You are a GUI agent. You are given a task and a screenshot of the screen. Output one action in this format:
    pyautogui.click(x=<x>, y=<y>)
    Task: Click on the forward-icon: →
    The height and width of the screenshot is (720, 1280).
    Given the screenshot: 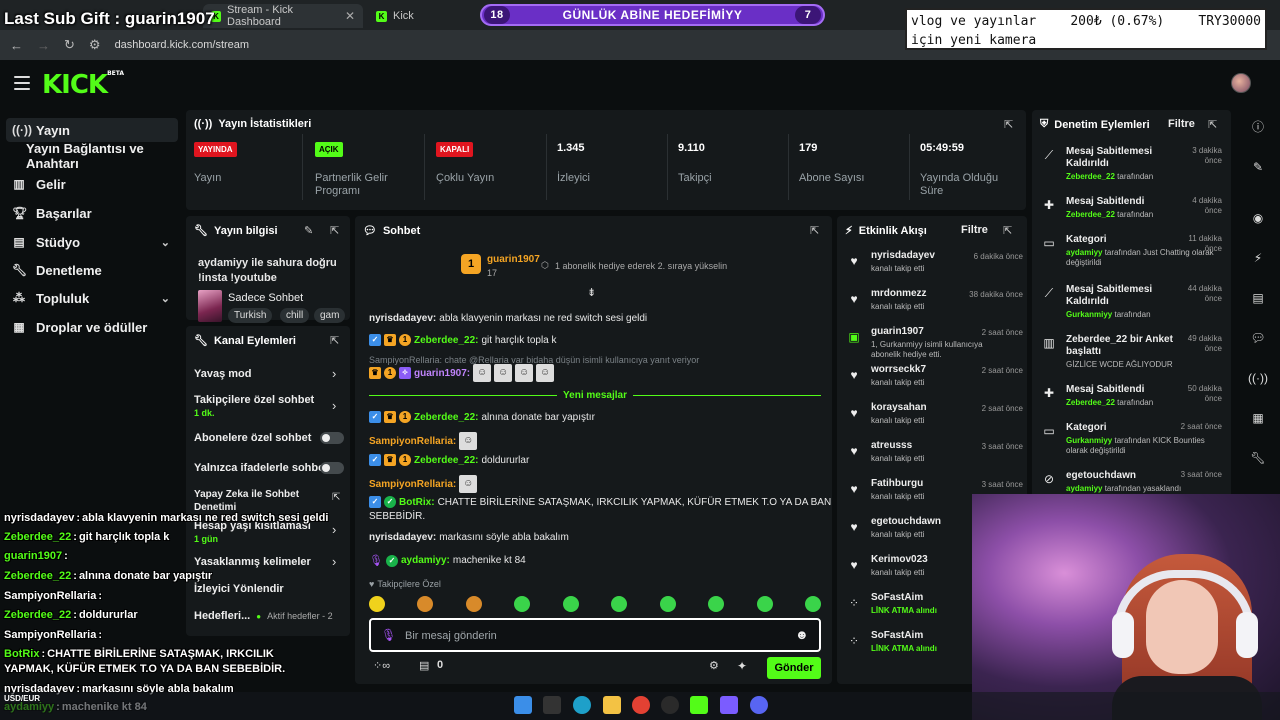 What is the action you would take?
    pyautogui.click(x=43, y=45)
    